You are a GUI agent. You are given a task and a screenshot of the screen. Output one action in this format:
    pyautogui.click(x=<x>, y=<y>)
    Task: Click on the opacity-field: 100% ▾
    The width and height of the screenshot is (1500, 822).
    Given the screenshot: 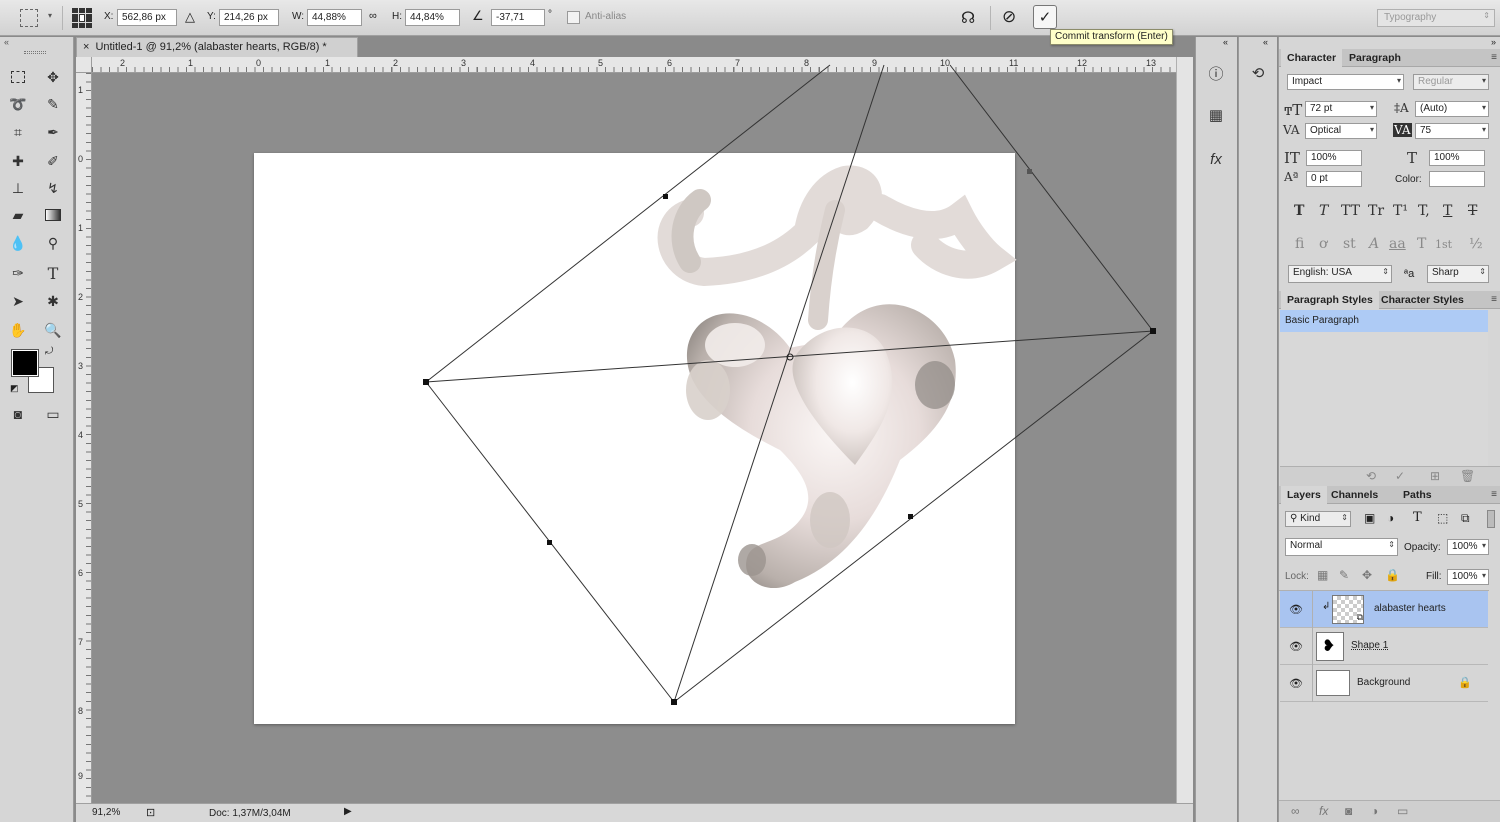 What is the action you would take?
    pyautogui.click(x=1468, y=547)
    